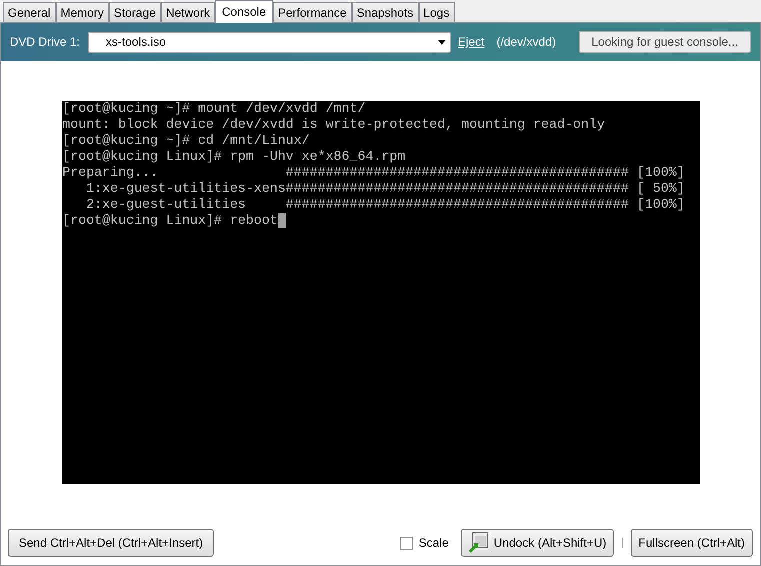  I want to click on console-line: Preparing... ########################################### [100%], so click(373, 172).